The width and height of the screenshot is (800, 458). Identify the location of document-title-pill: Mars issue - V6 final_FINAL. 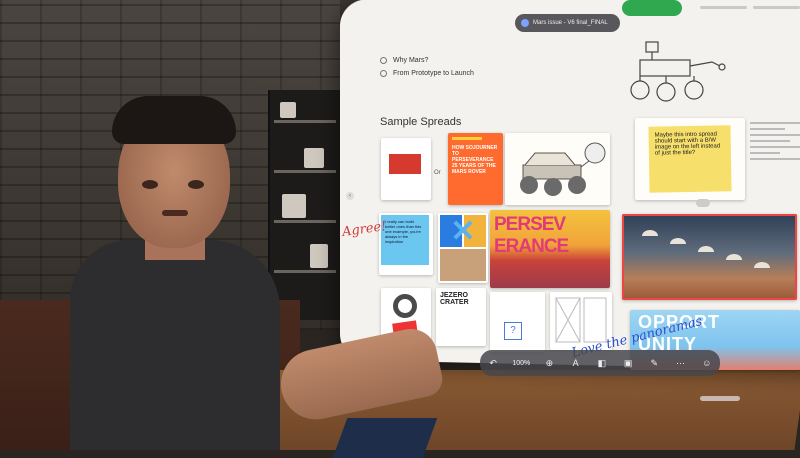
(567, 23).